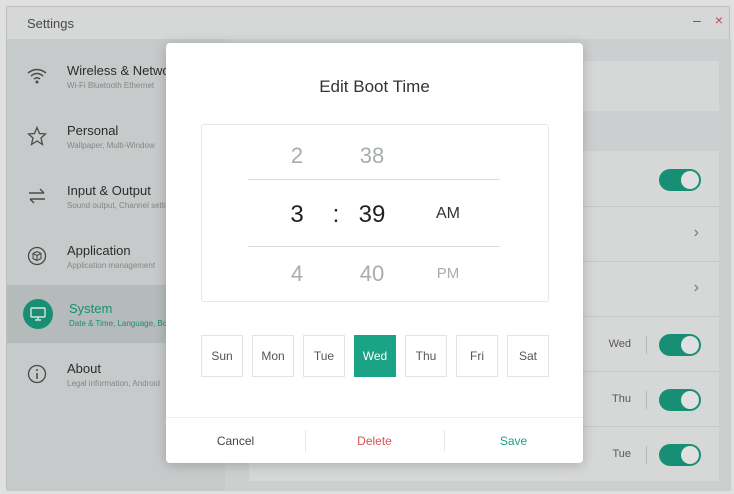  I want to click on ampm-selected: AM, so click(448, 214).